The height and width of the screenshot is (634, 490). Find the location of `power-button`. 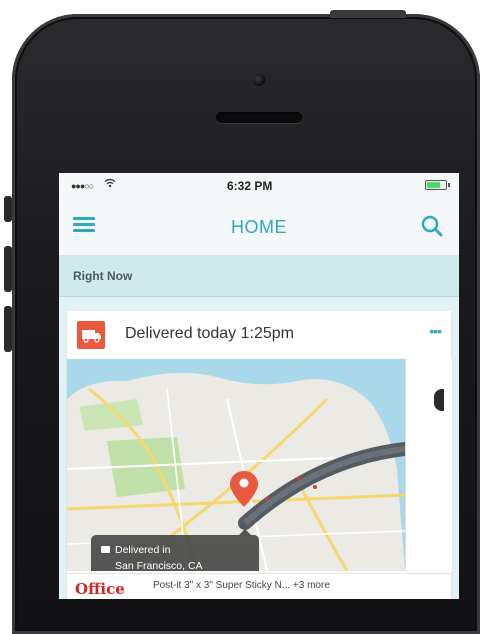

power-button is located at coordinates (368, 14).